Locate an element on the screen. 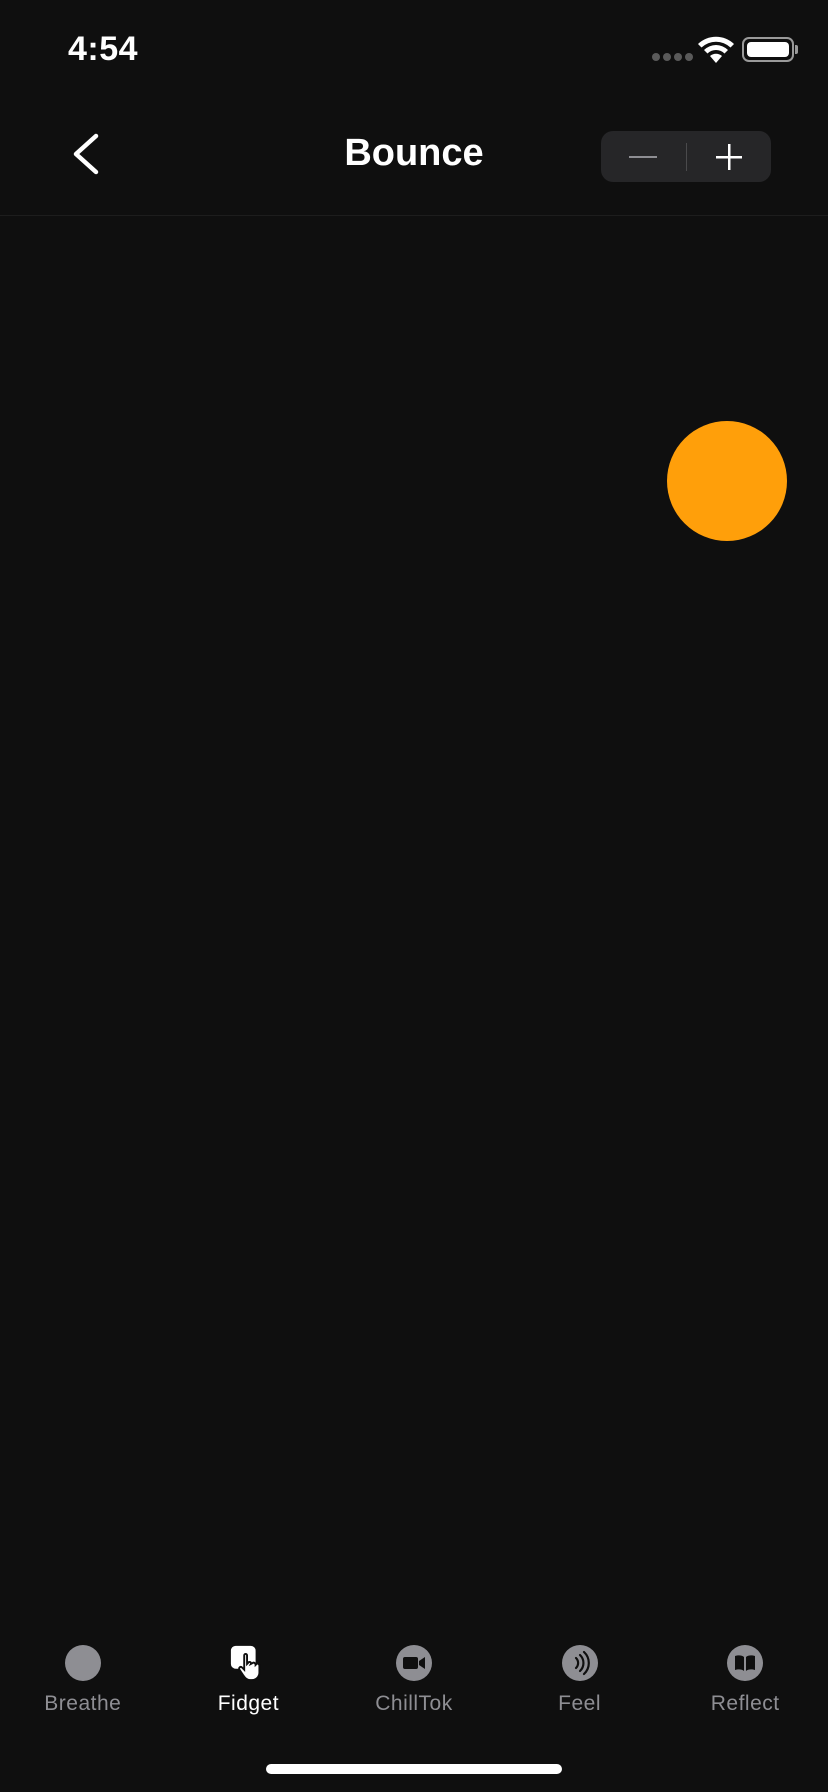  tab-fidget: Fidget is located at coordinates (249, 1680).